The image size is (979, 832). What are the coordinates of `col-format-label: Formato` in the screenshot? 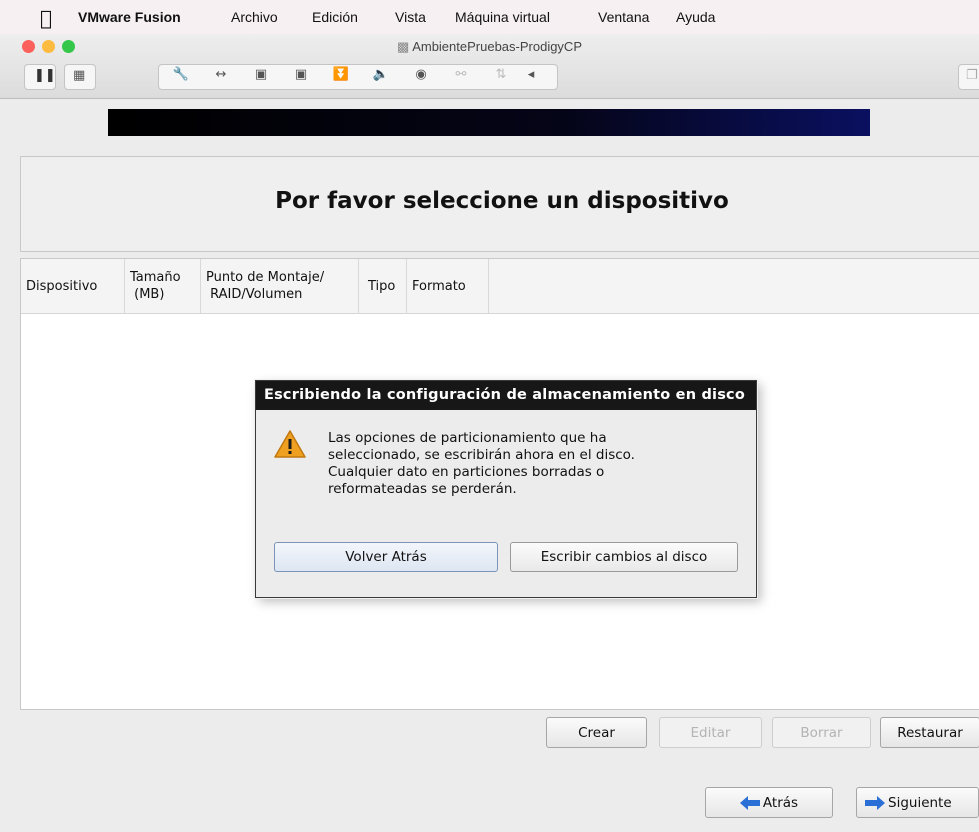 It's located at (439, 286).